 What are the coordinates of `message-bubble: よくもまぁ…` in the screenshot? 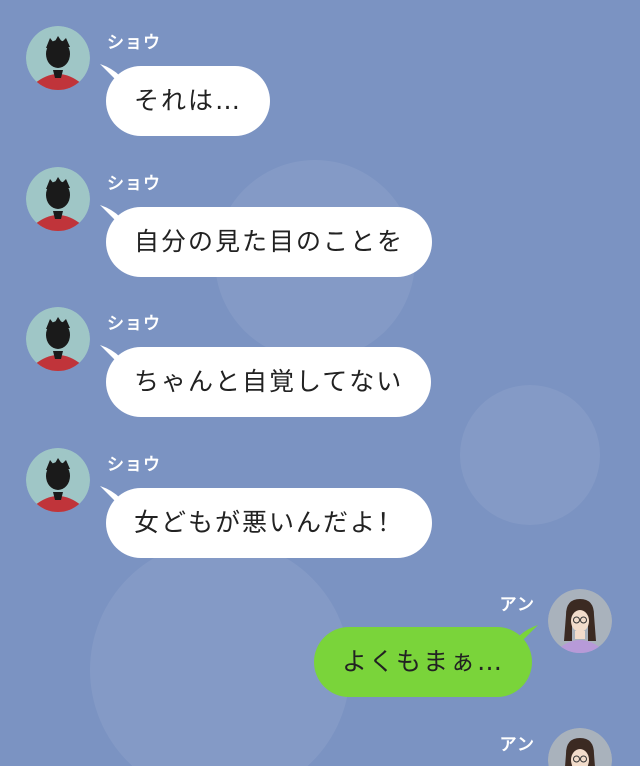 It's located at (422, 662).